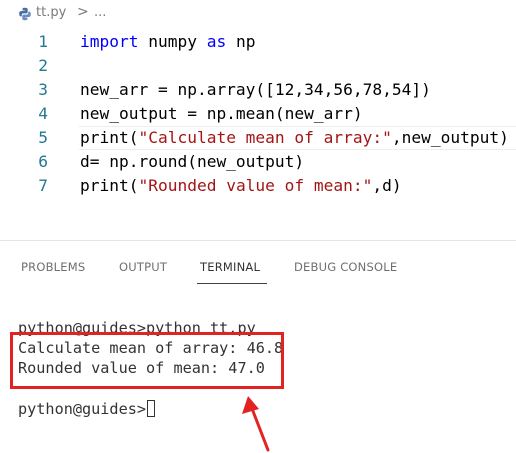 This screenshot has width=516, height=453. I want to click on terminal-cursor, so click(151, 408).